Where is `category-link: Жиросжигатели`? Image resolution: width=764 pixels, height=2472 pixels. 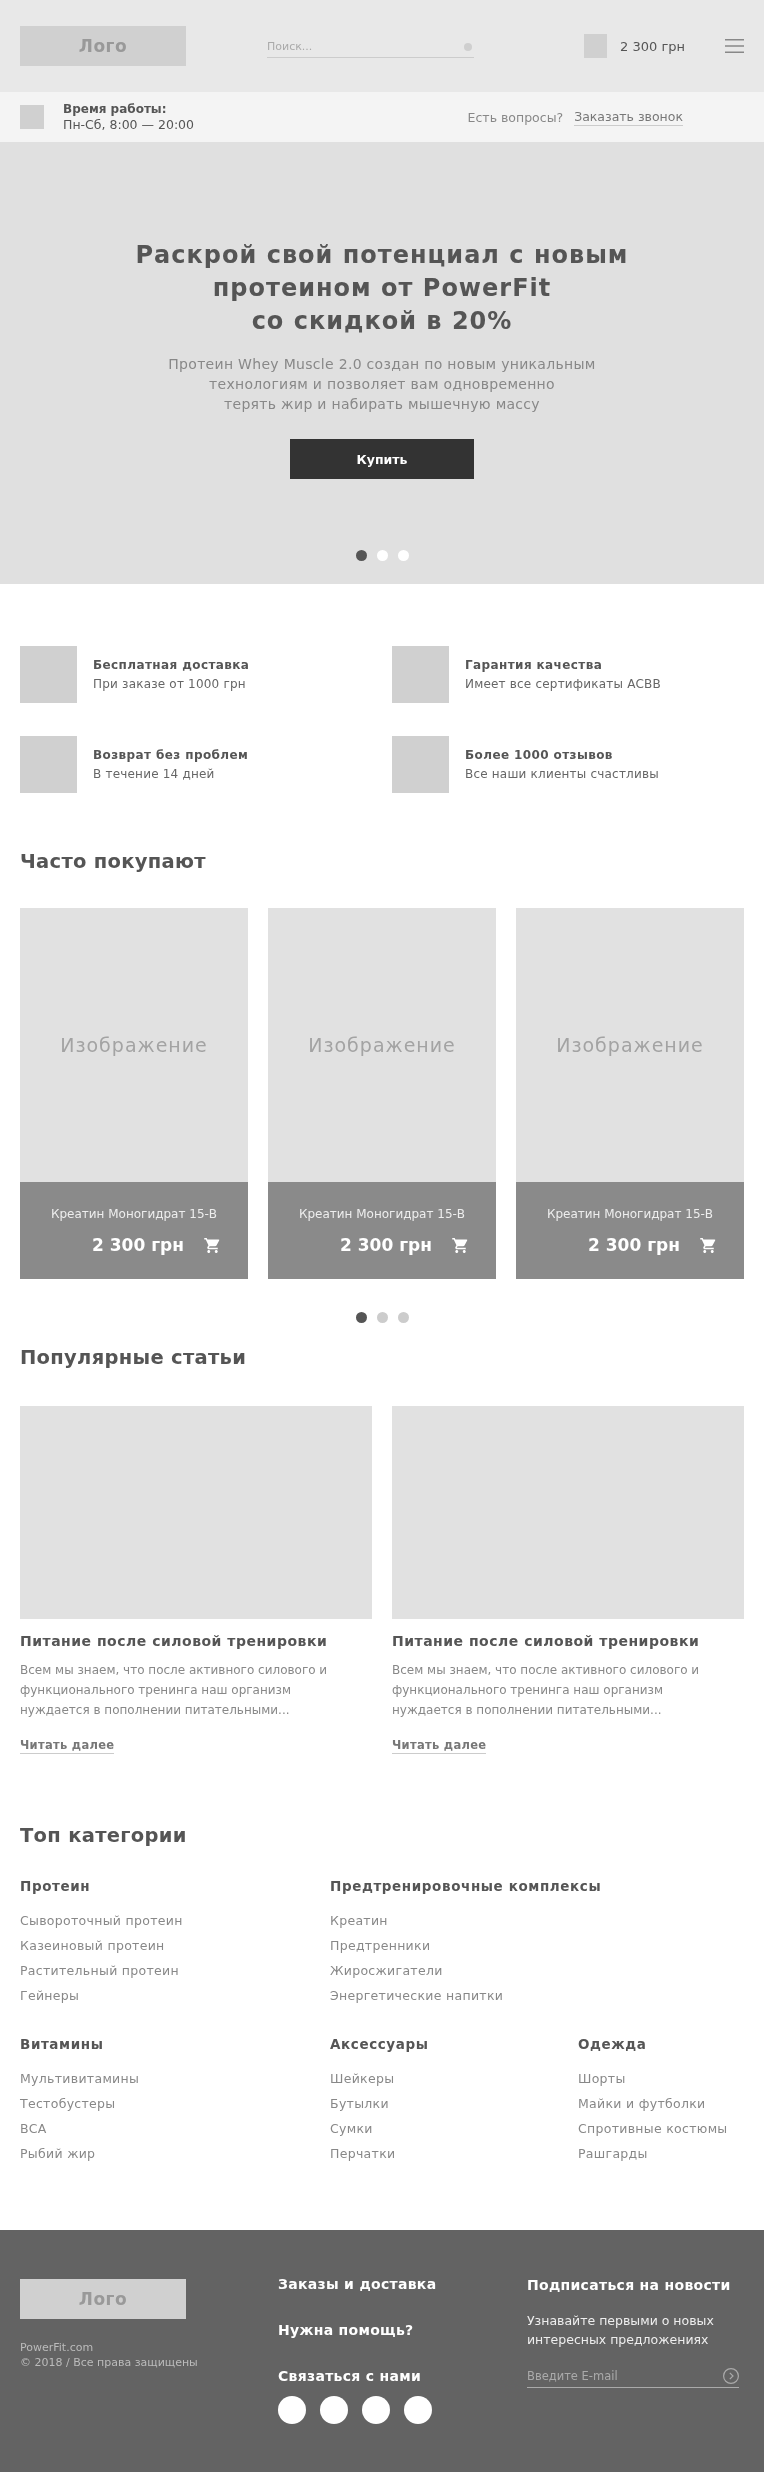
category-link: Жиросжигатели is located at coordinates (417, 1970).